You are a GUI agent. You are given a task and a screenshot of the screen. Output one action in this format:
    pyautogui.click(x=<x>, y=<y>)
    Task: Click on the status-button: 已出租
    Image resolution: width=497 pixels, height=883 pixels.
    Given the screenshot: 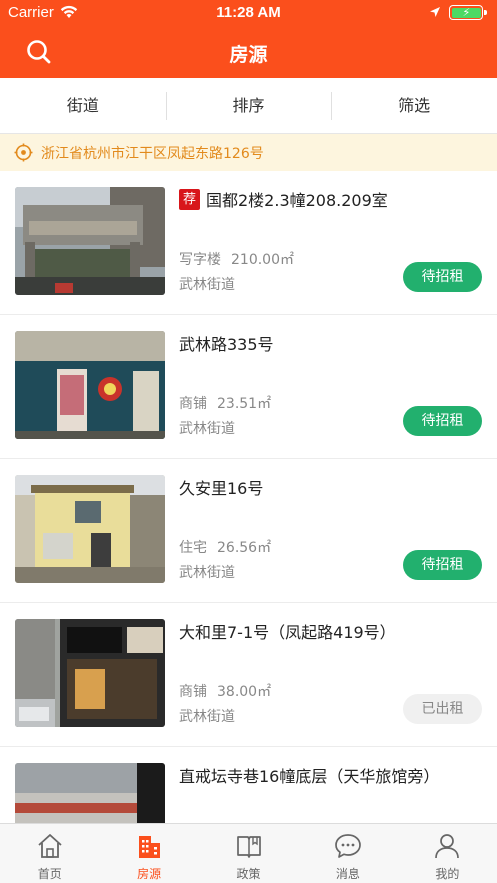 What is the action you would take?
    pyautogui.click(x=442, y=709)
    